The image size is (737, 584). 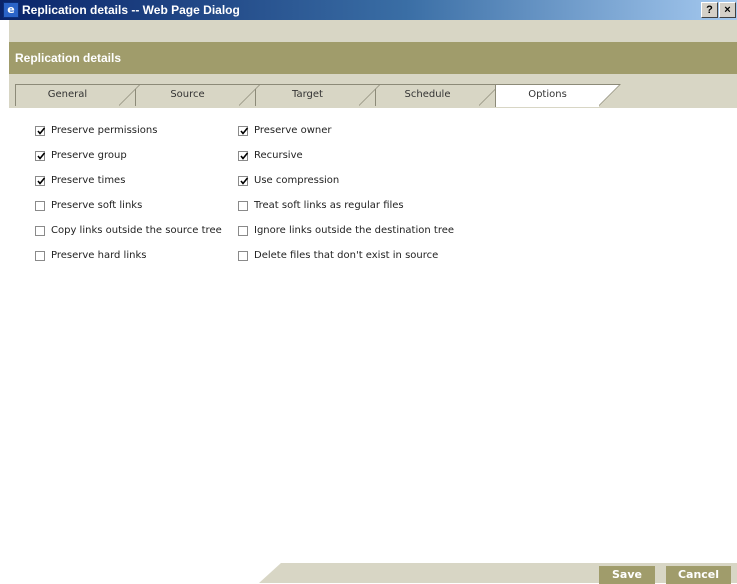 What do you see at coordinates (67, 94) in the screenshot?
I see `tab-general-label: General` at bounding box center [67, 94].